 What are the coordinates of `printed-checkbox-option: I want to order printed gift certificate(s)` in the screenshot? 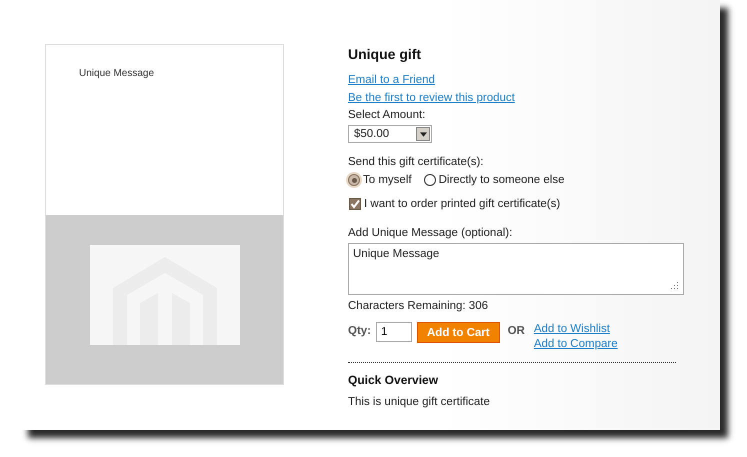 It's located at (454, 204).